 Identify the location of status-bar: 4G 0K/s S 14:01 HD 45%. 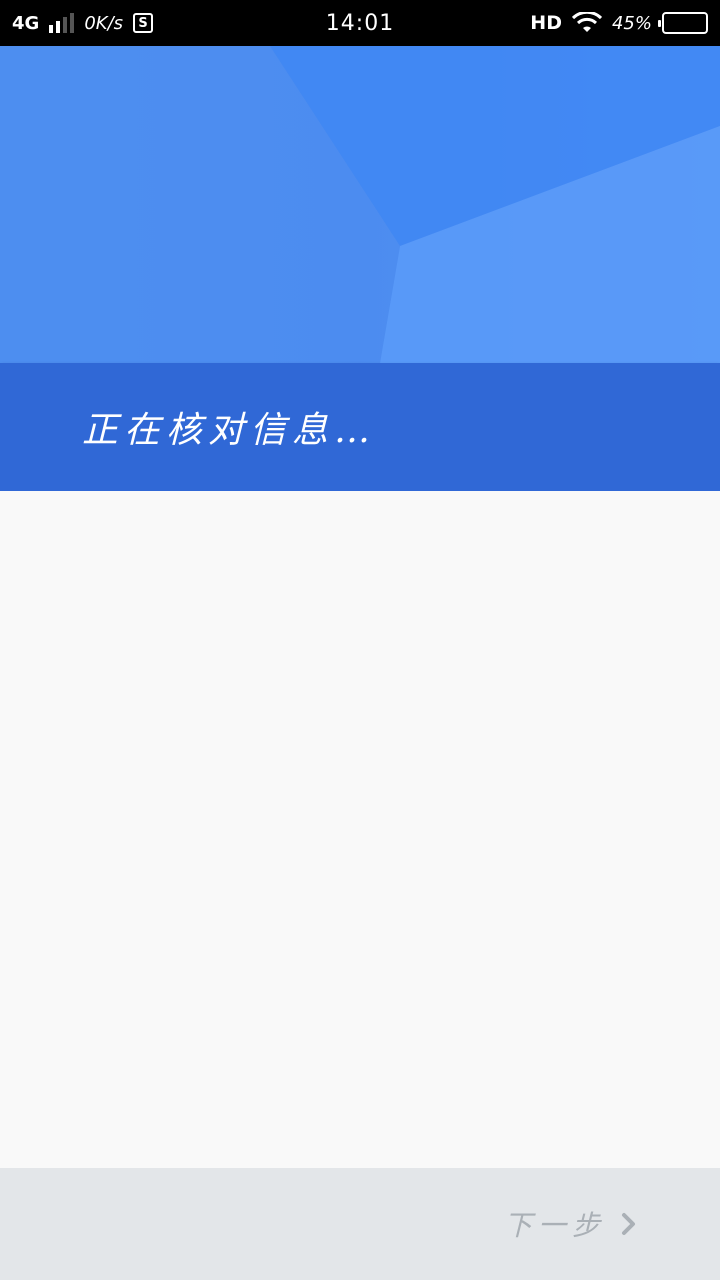
(360, 23).